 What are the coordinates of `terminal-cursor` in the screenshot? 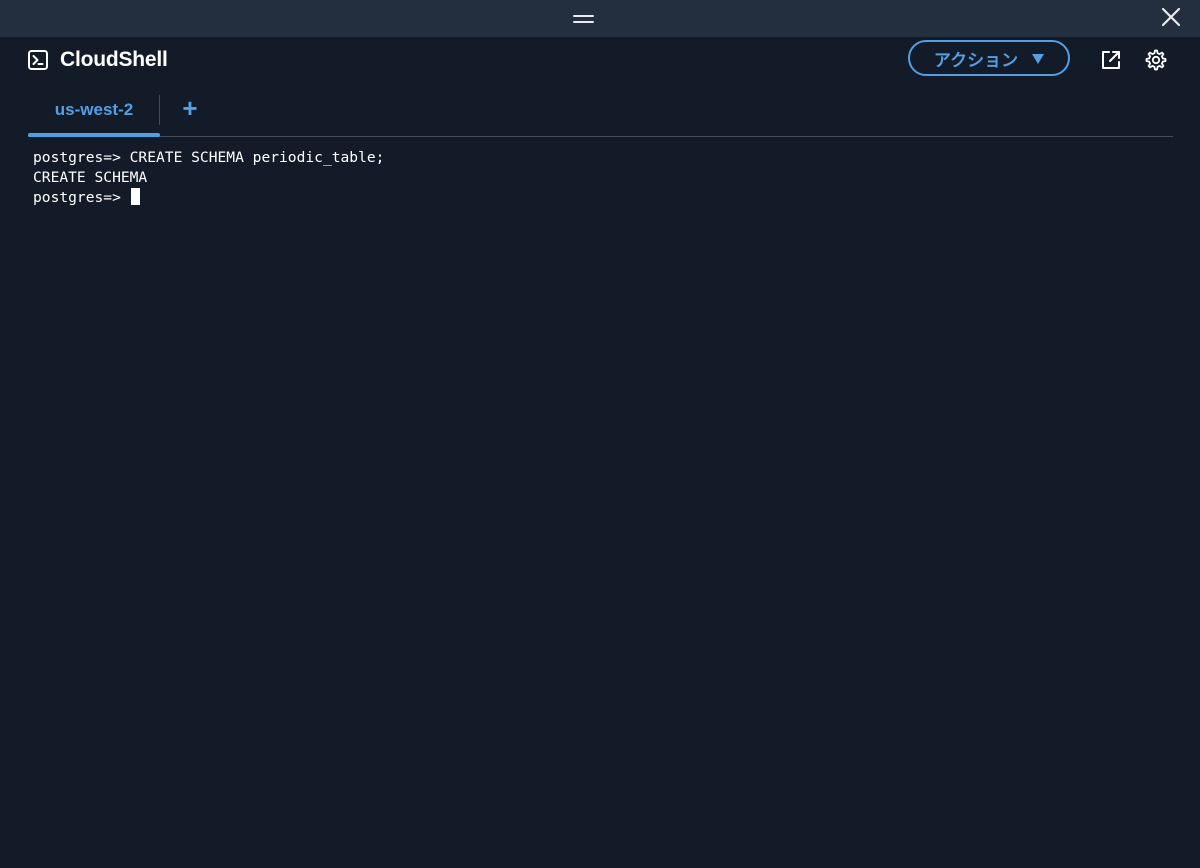 It's located at (135, 196).